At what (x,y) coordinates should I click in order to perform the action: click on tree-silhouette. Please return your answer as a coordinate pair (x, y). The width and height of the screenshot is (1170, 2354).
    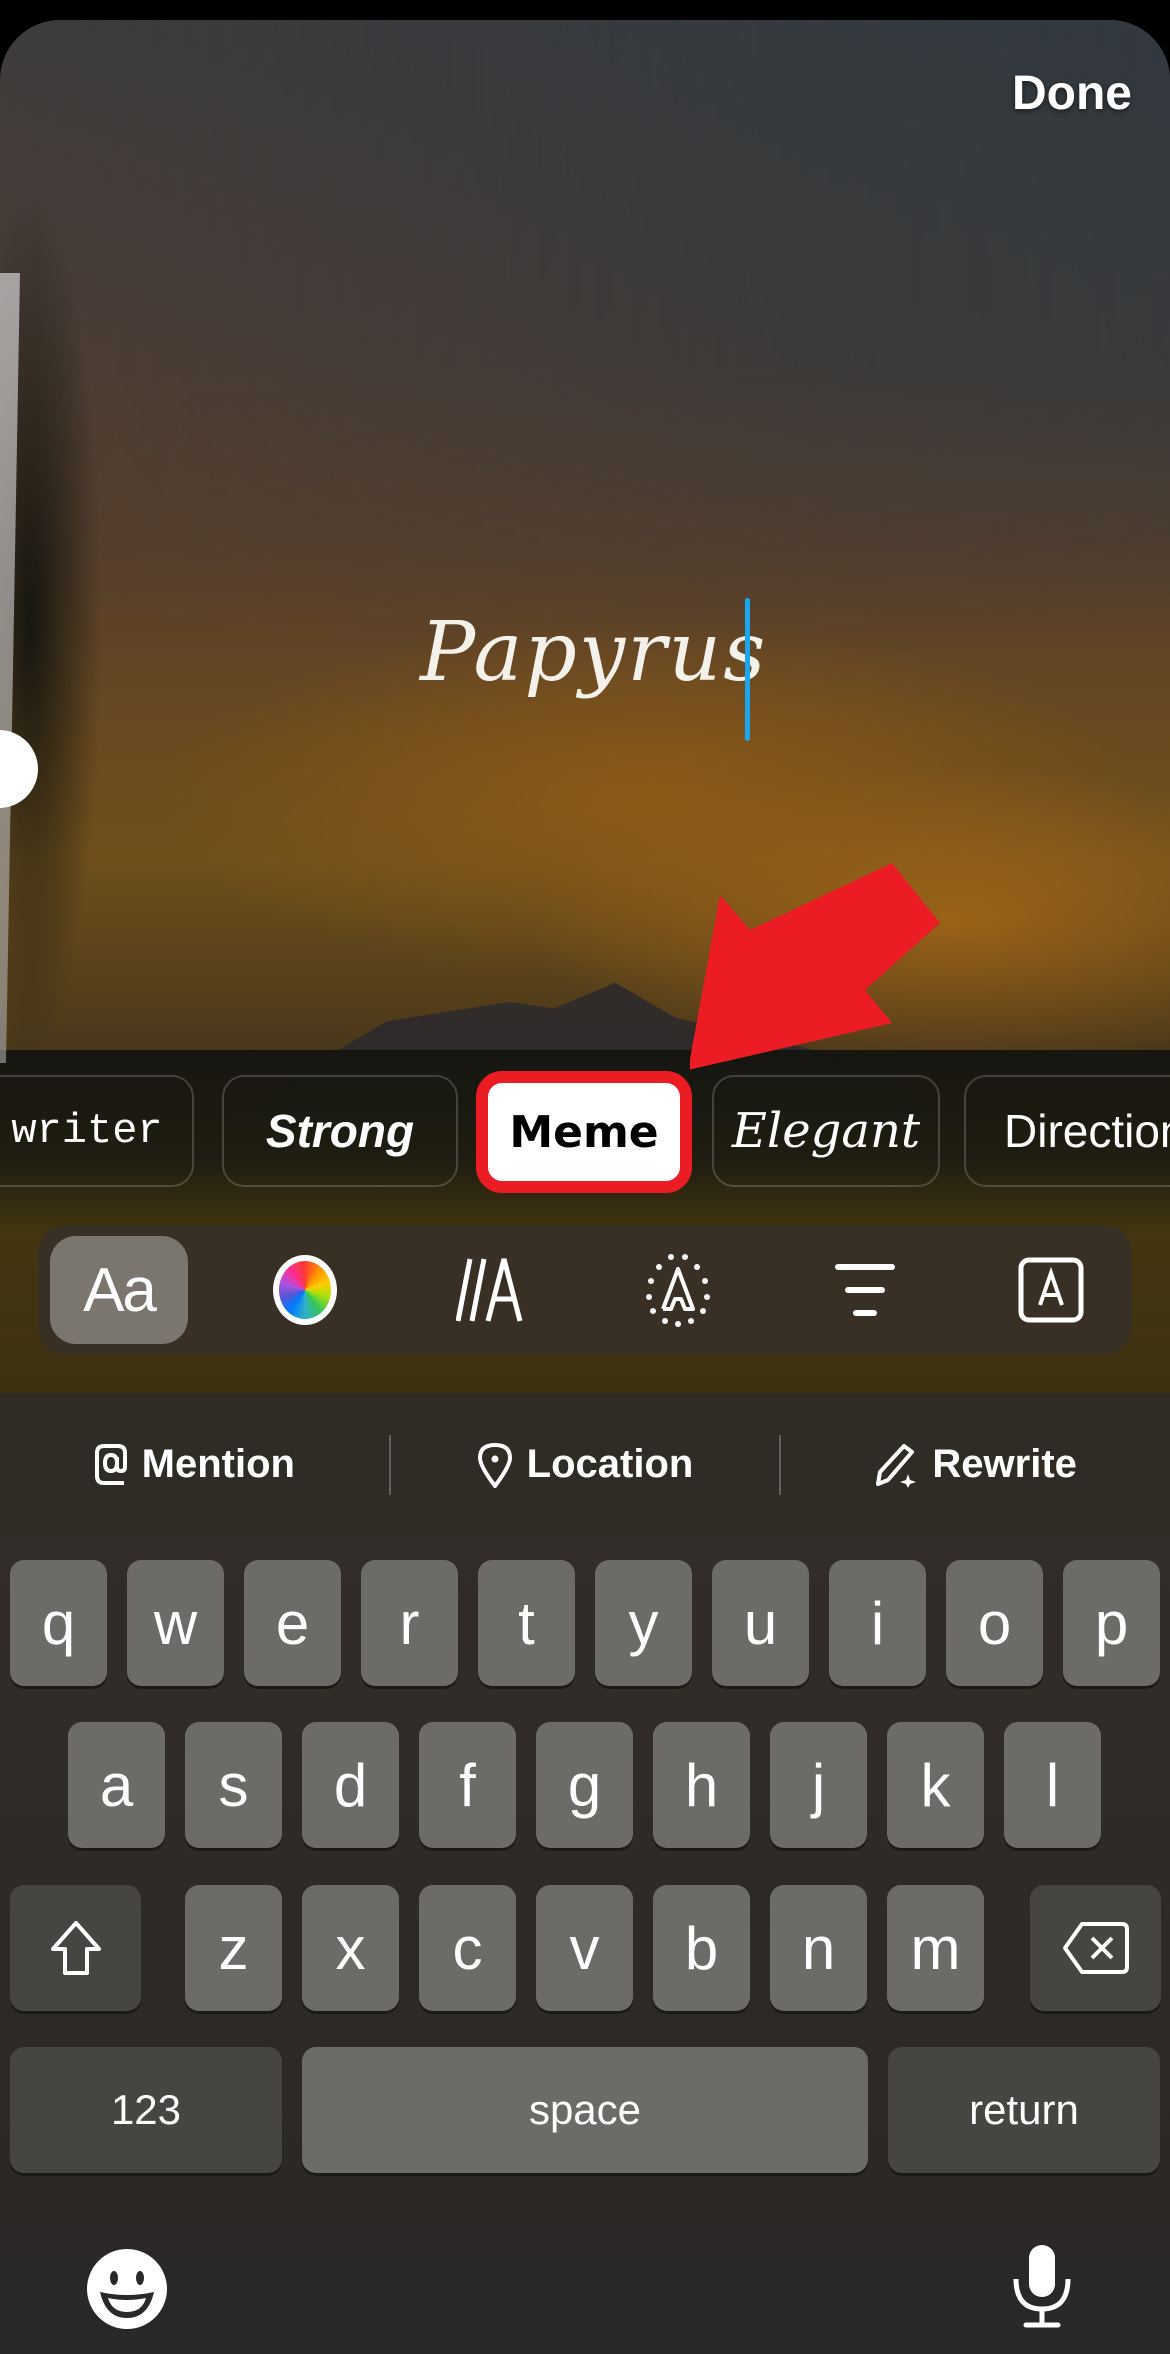
    Looking at the image, I should click on (100, 610).